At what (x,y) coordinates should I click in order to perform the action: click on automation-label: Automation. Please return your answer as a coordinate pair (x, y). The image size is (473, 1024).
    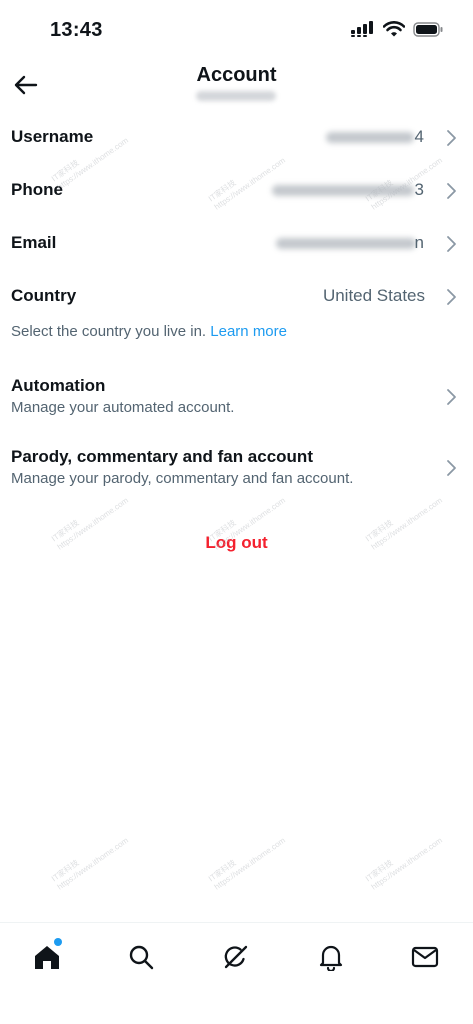
    Looking at the image, I should click on (58, 385).